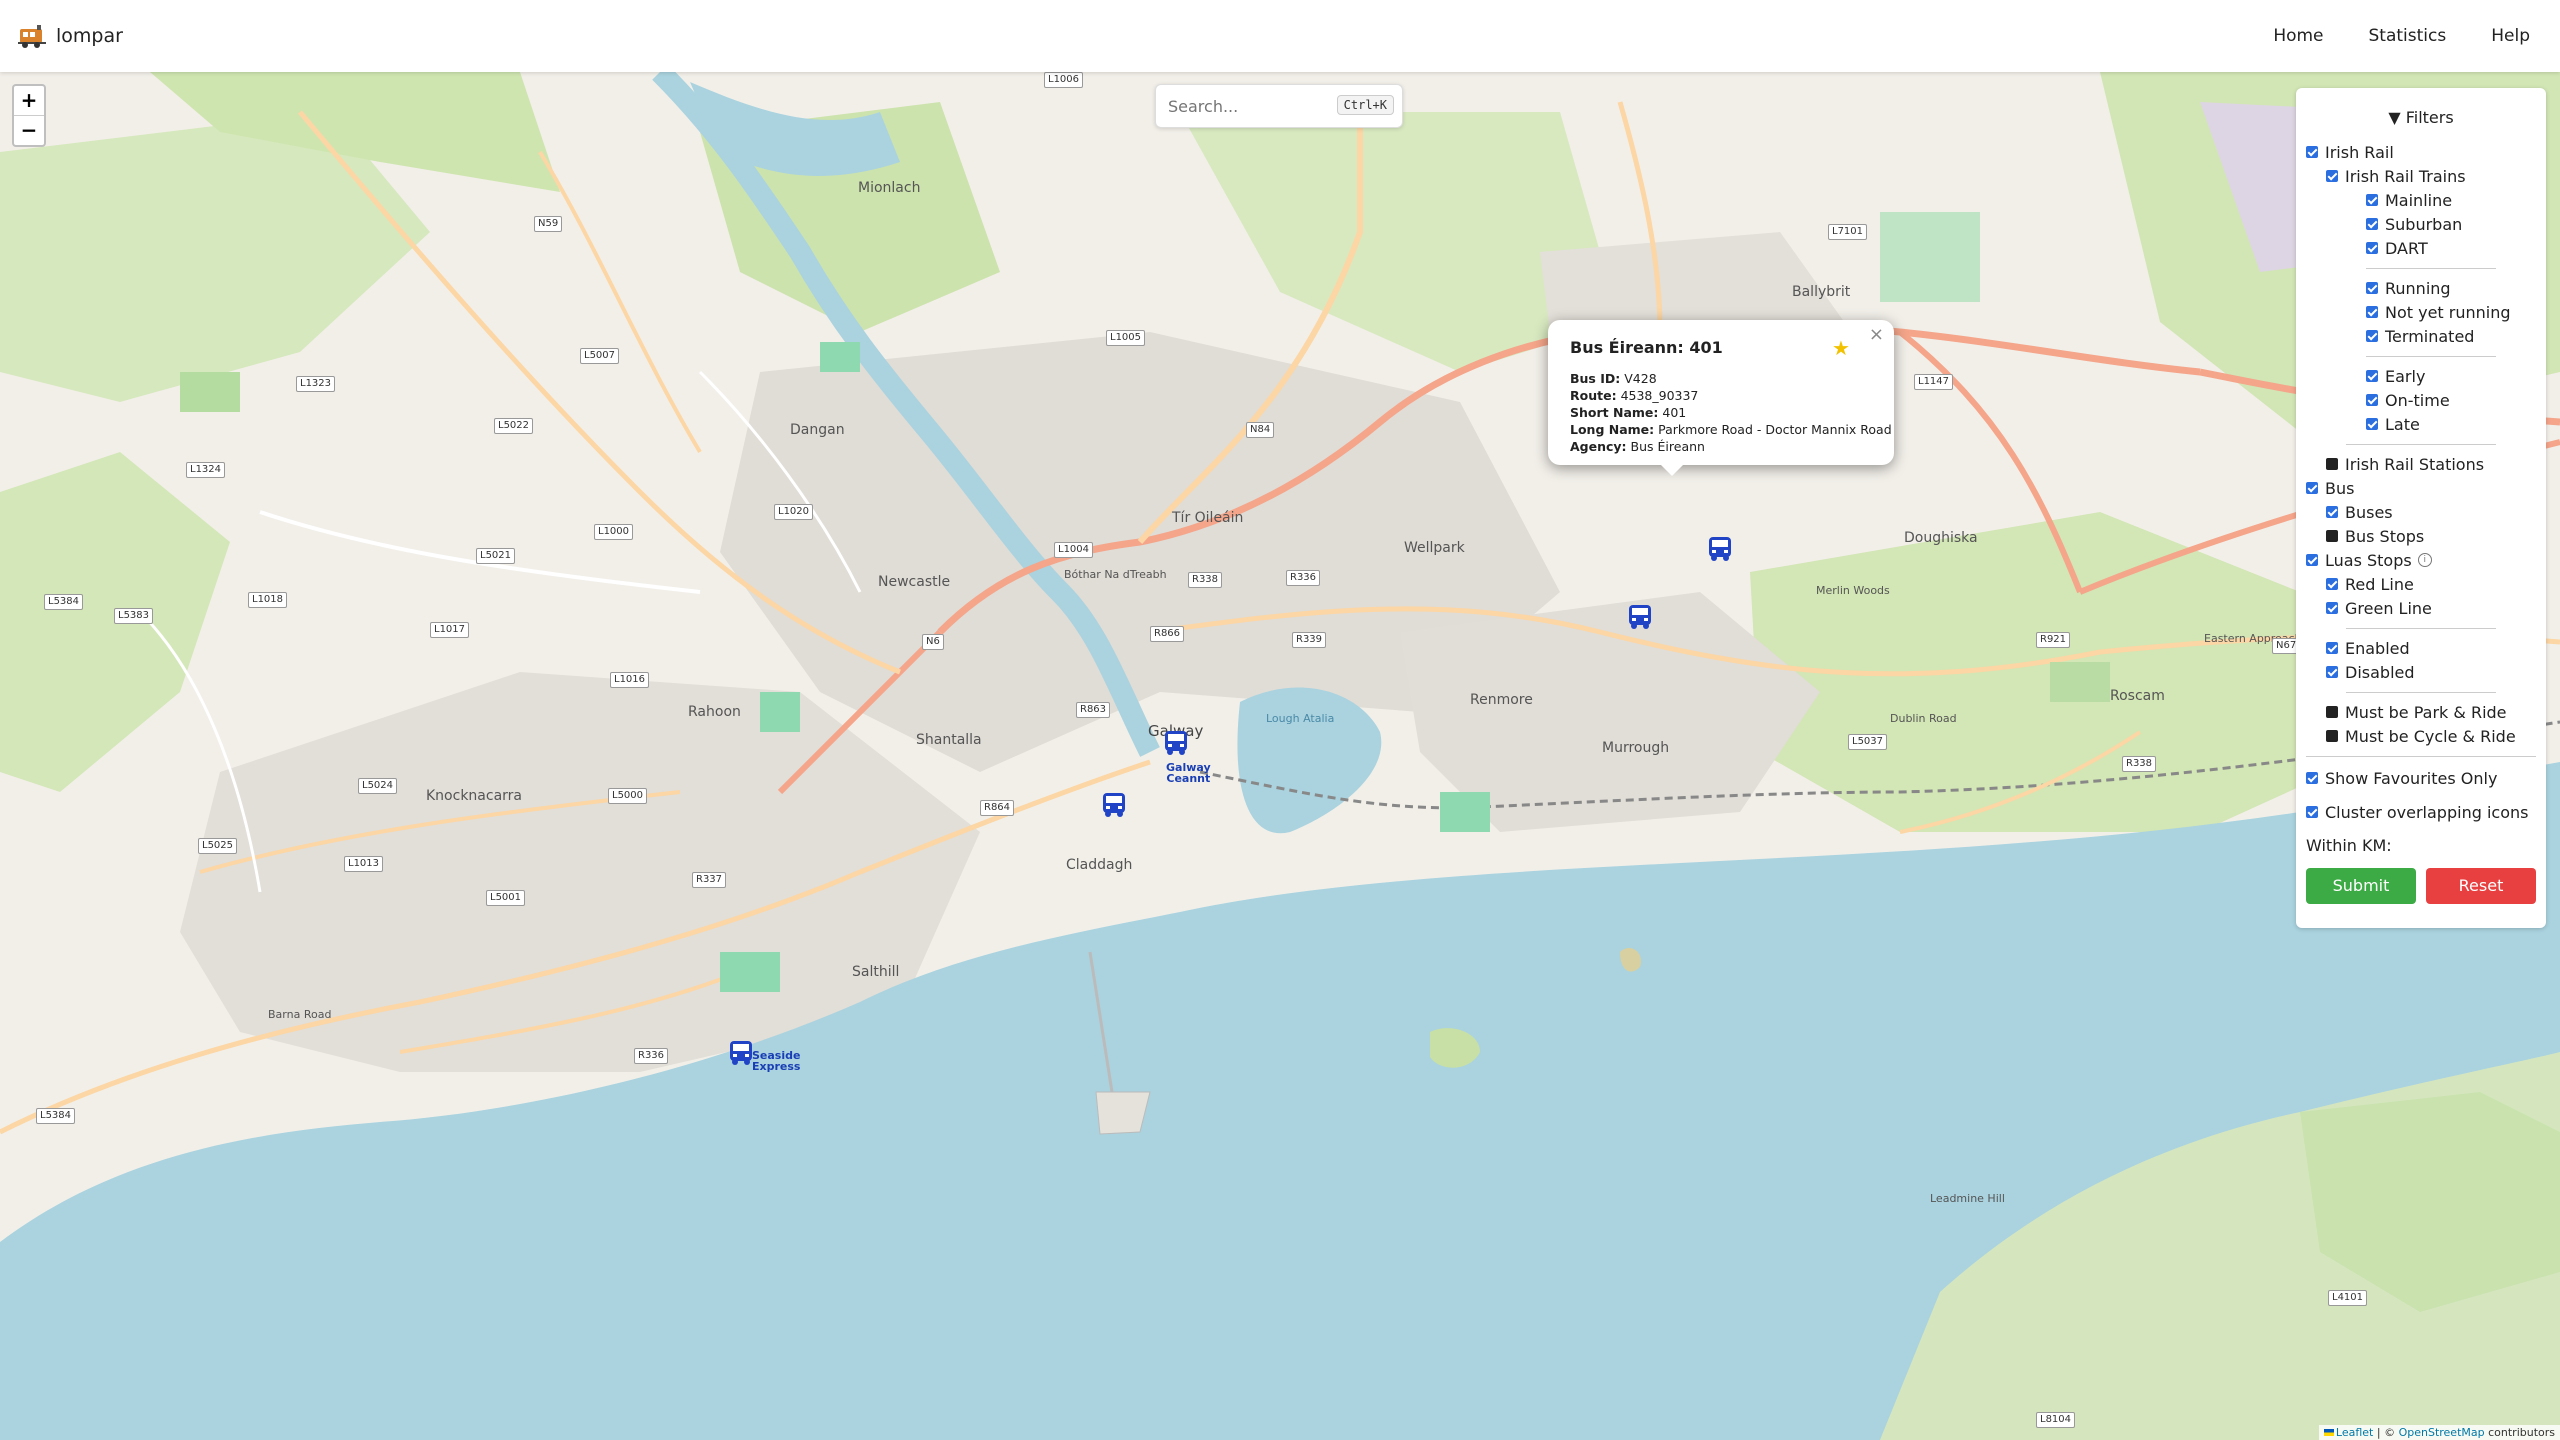 This screenshot has height=1440, width=2560. Describe the element at coordinates (2340, 488) in the screenshot. I see `filter-label: Bus` at that location.